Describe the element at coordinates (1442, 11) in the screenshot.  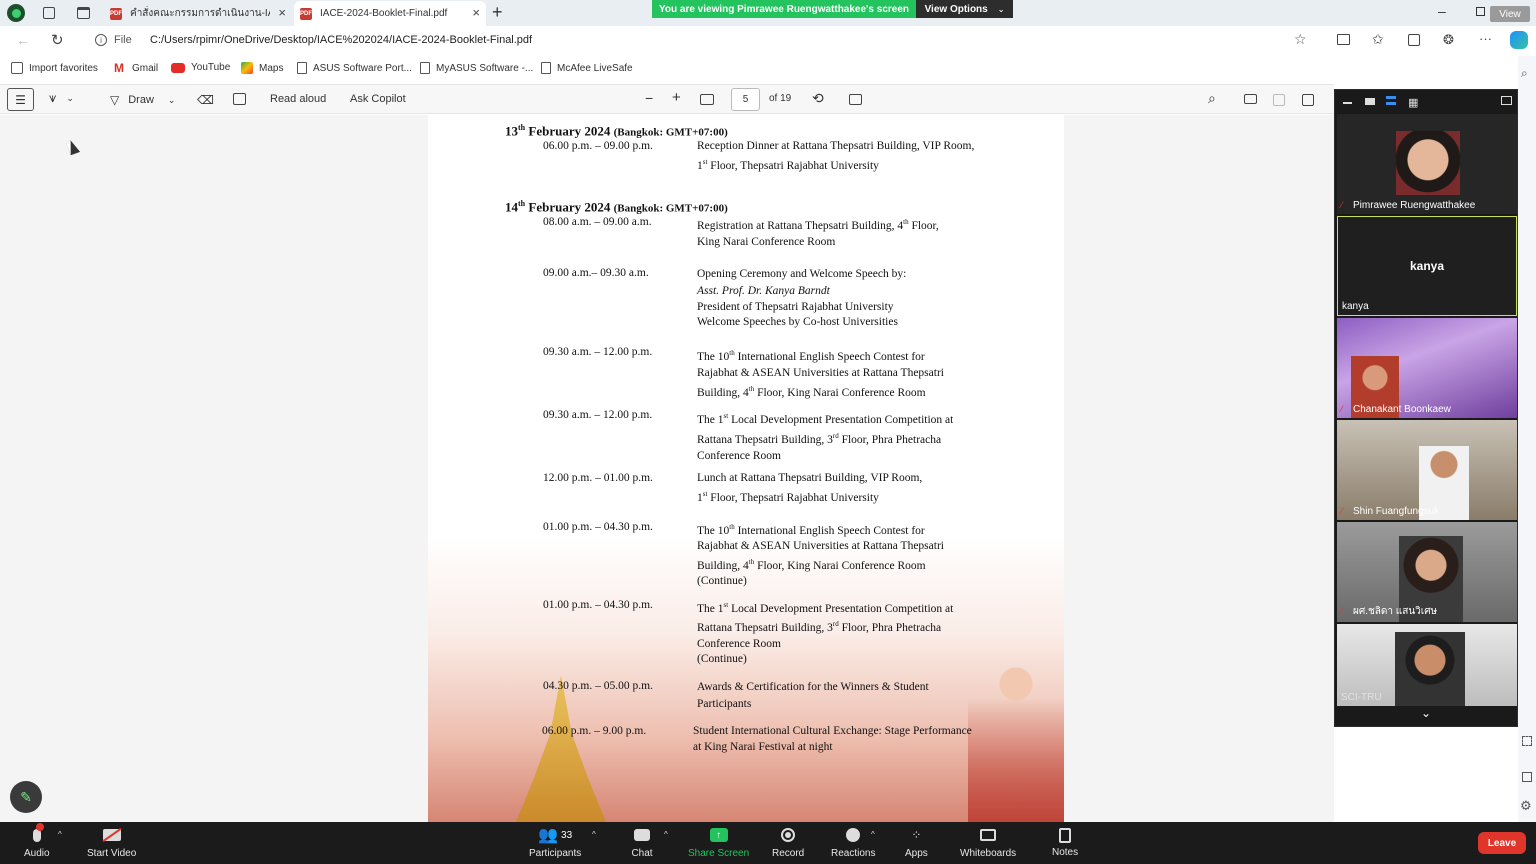
I see `minimize-button: –` at that location.